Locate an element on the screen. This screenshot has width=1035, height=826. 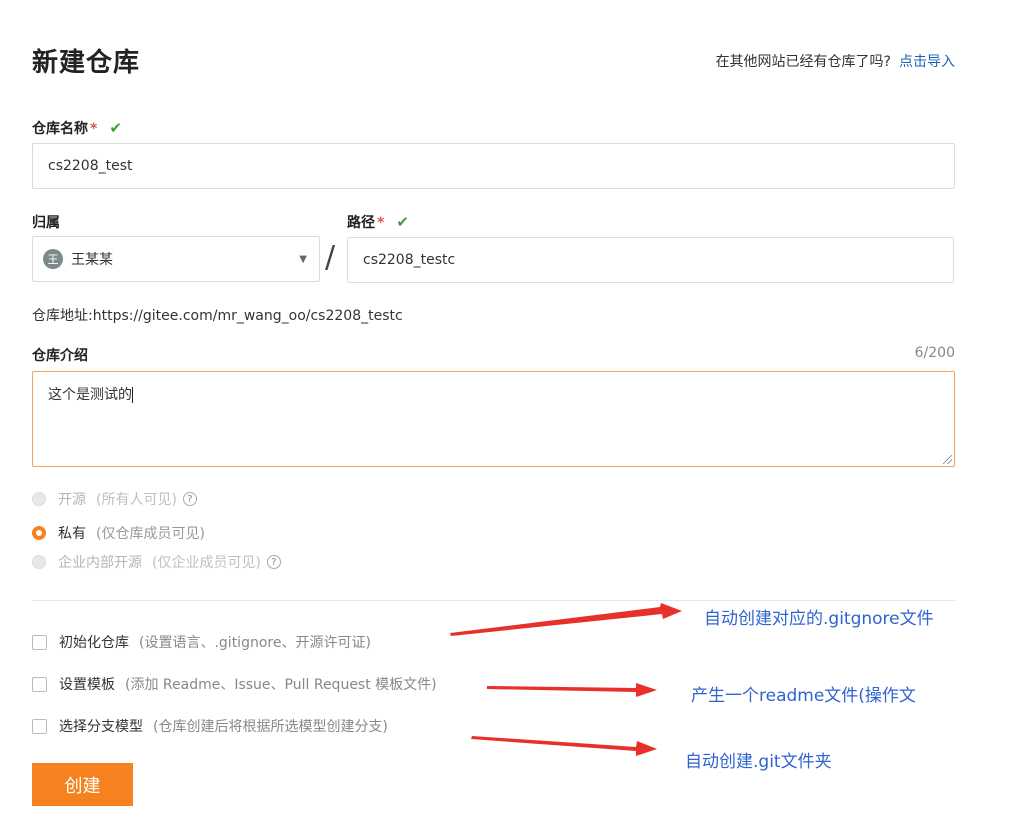
annotation-note-3: 自动创建.git文件夹 is located at coordinates (758, 762).